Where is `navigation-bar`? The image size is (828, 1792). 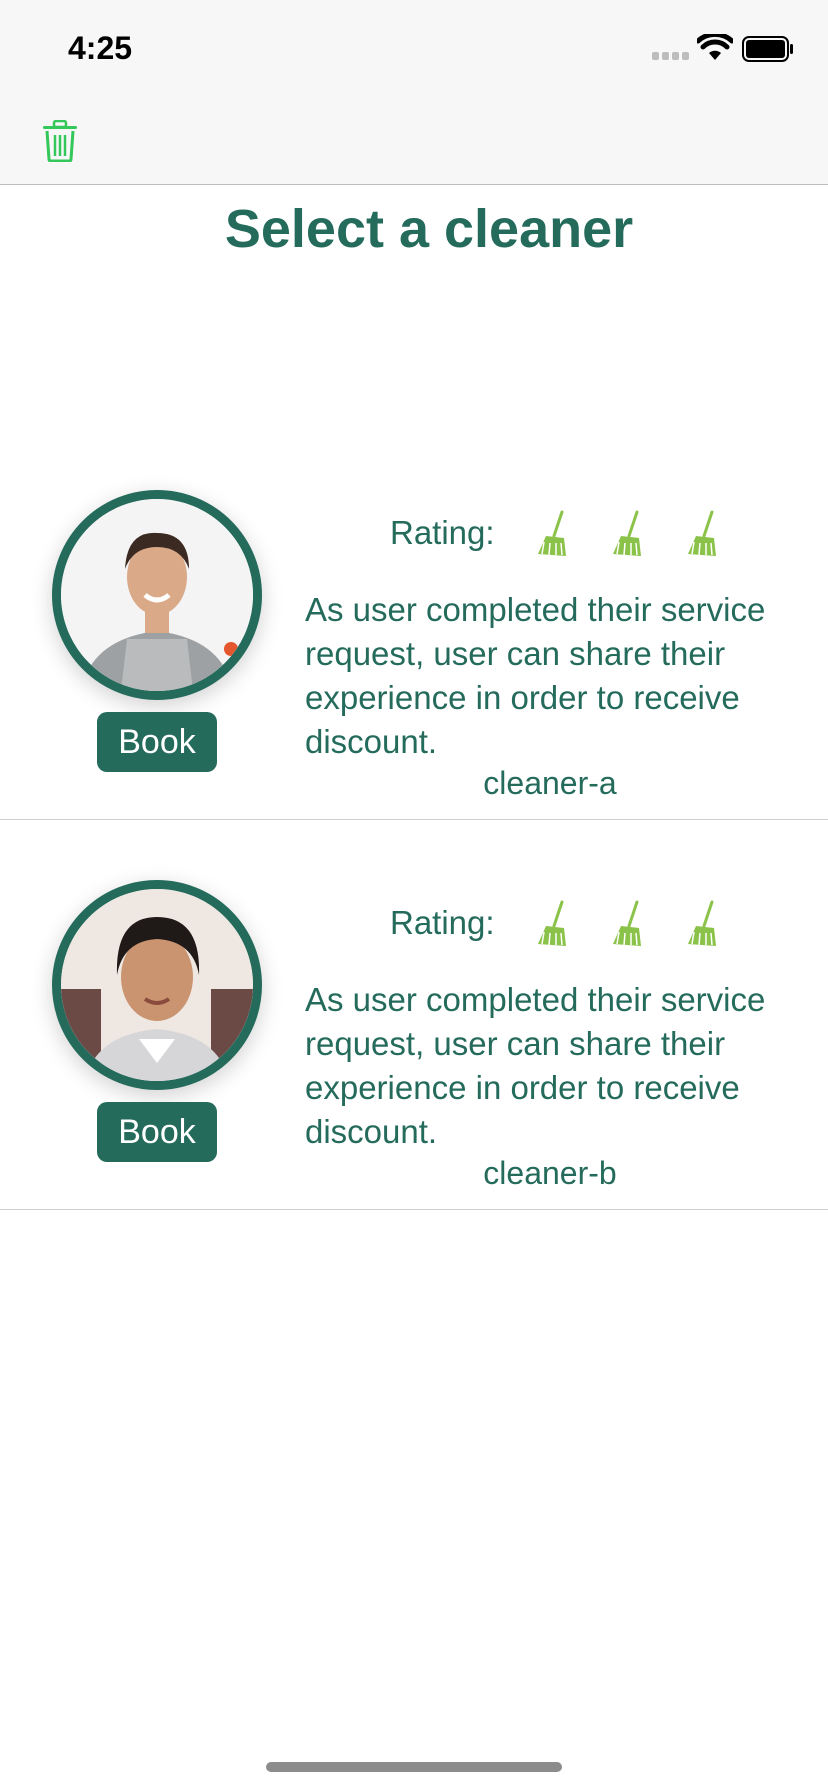
navigation-bar is located at coordinates (414, 142).